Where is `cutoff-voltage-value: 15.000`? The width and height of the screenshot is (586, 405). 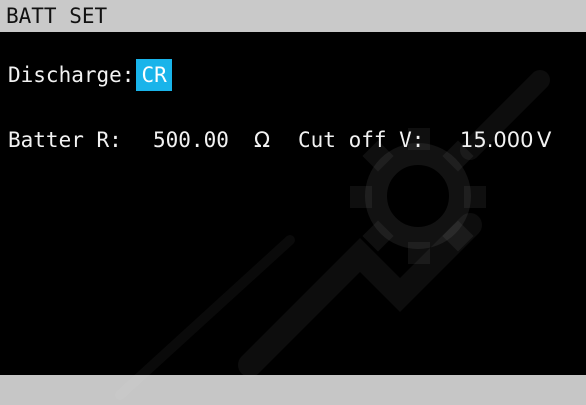
cutoff-voltage-value: 15.000 is located at coordinates (496, 140).